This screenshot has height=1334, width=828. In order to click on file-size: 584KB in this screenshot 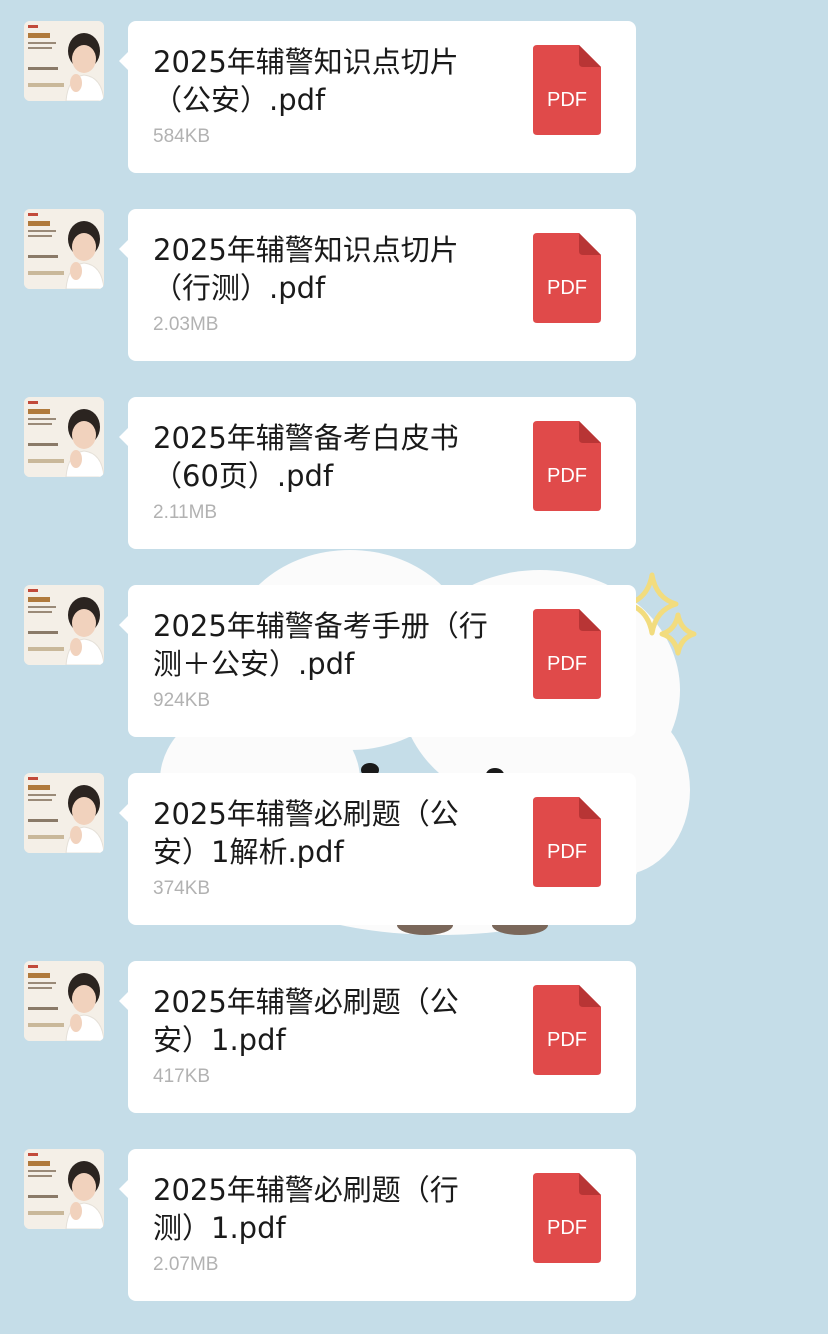, I will do `click(182, 136)`.